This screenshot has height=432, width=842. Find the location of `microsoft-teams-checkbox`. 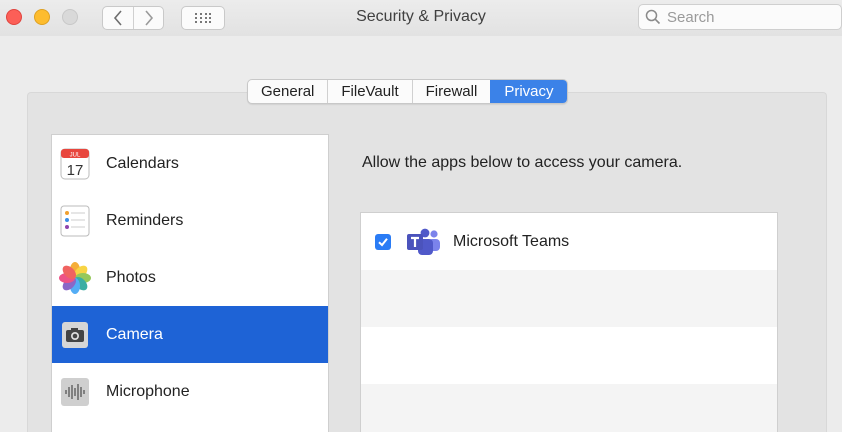

microsoft-teams-checkbox is located at coordinates (383, 241).